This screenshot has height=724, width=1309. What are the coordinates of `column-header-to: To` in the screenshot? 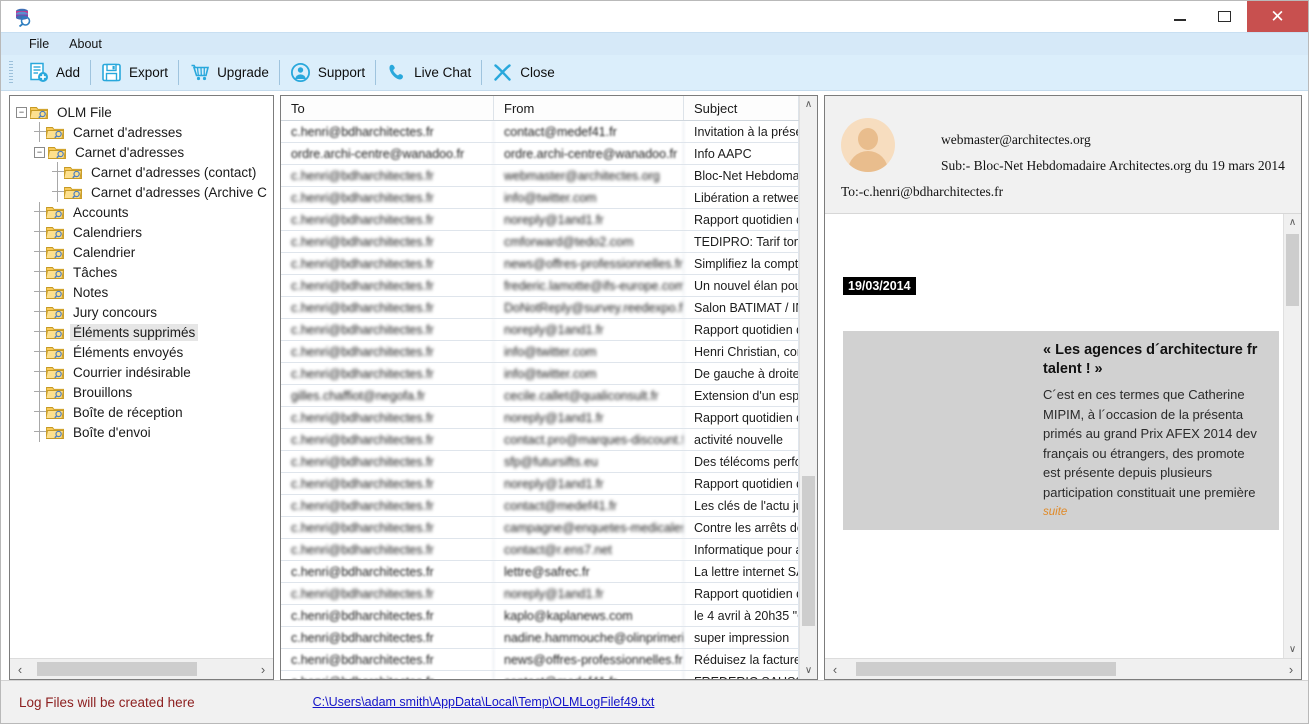 It's located at (387, 108).